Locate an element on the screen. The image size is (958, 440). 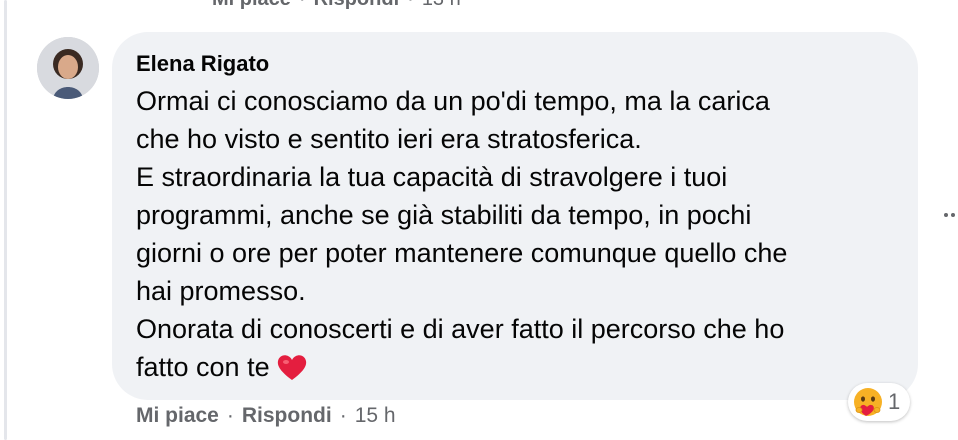
previous-reply-link: Rispondi is located at coordinates (357, 5).